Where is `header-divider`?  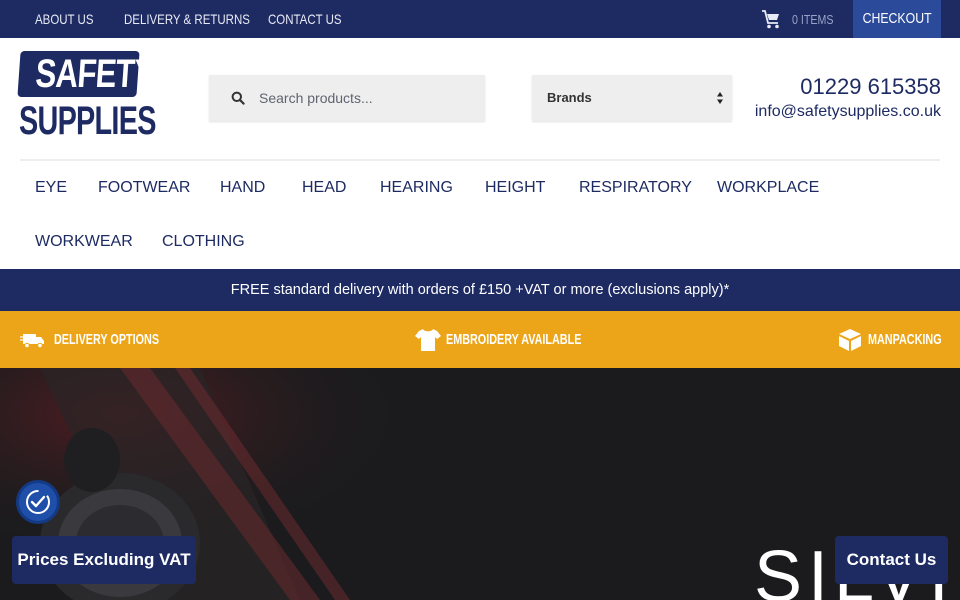 header-divider is located at coordinates (480, 160).